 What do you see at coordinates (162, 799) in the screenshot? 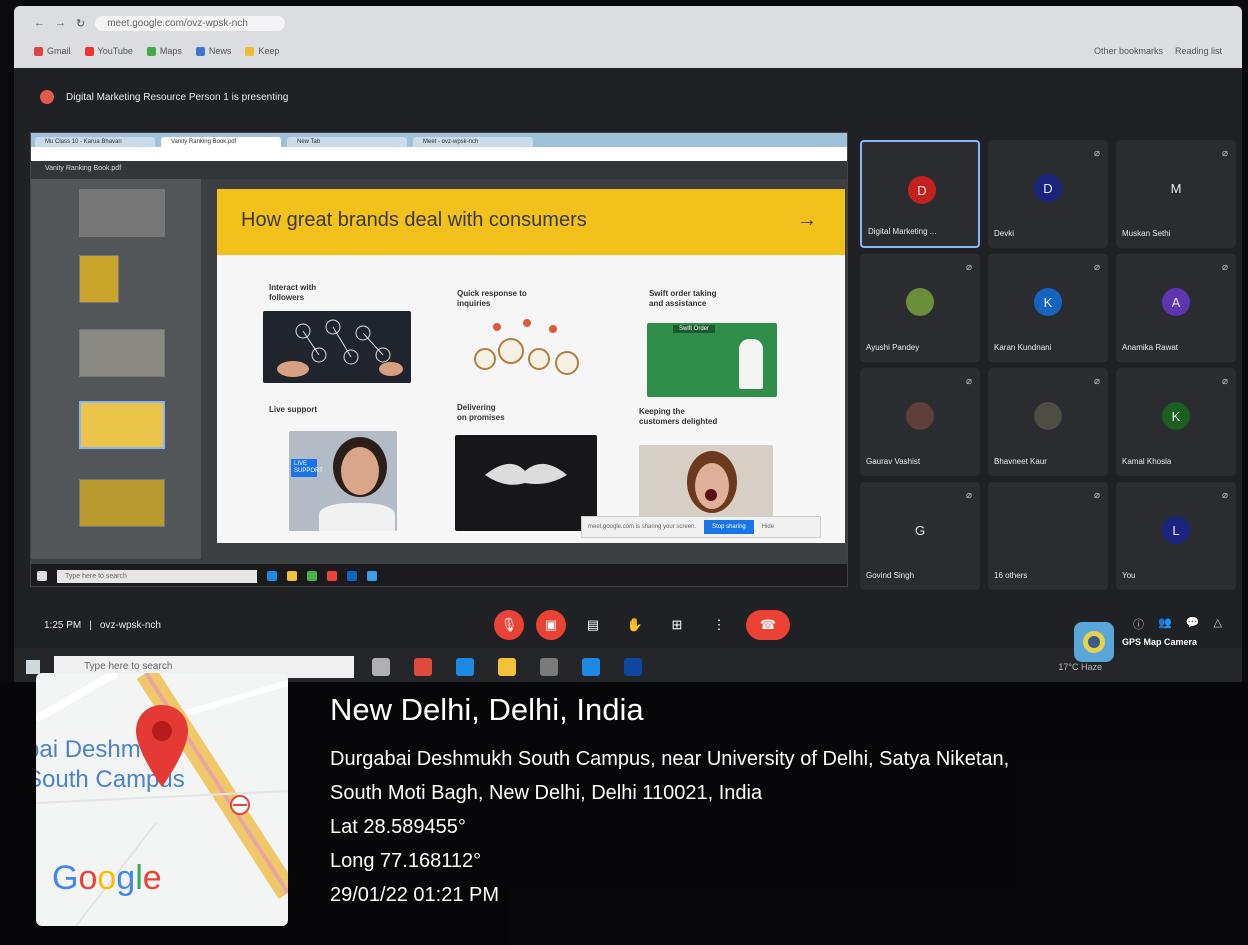
I see `map-thumbnail: bai Deshmukh South Campus Google` at bounding box center [162, 799].